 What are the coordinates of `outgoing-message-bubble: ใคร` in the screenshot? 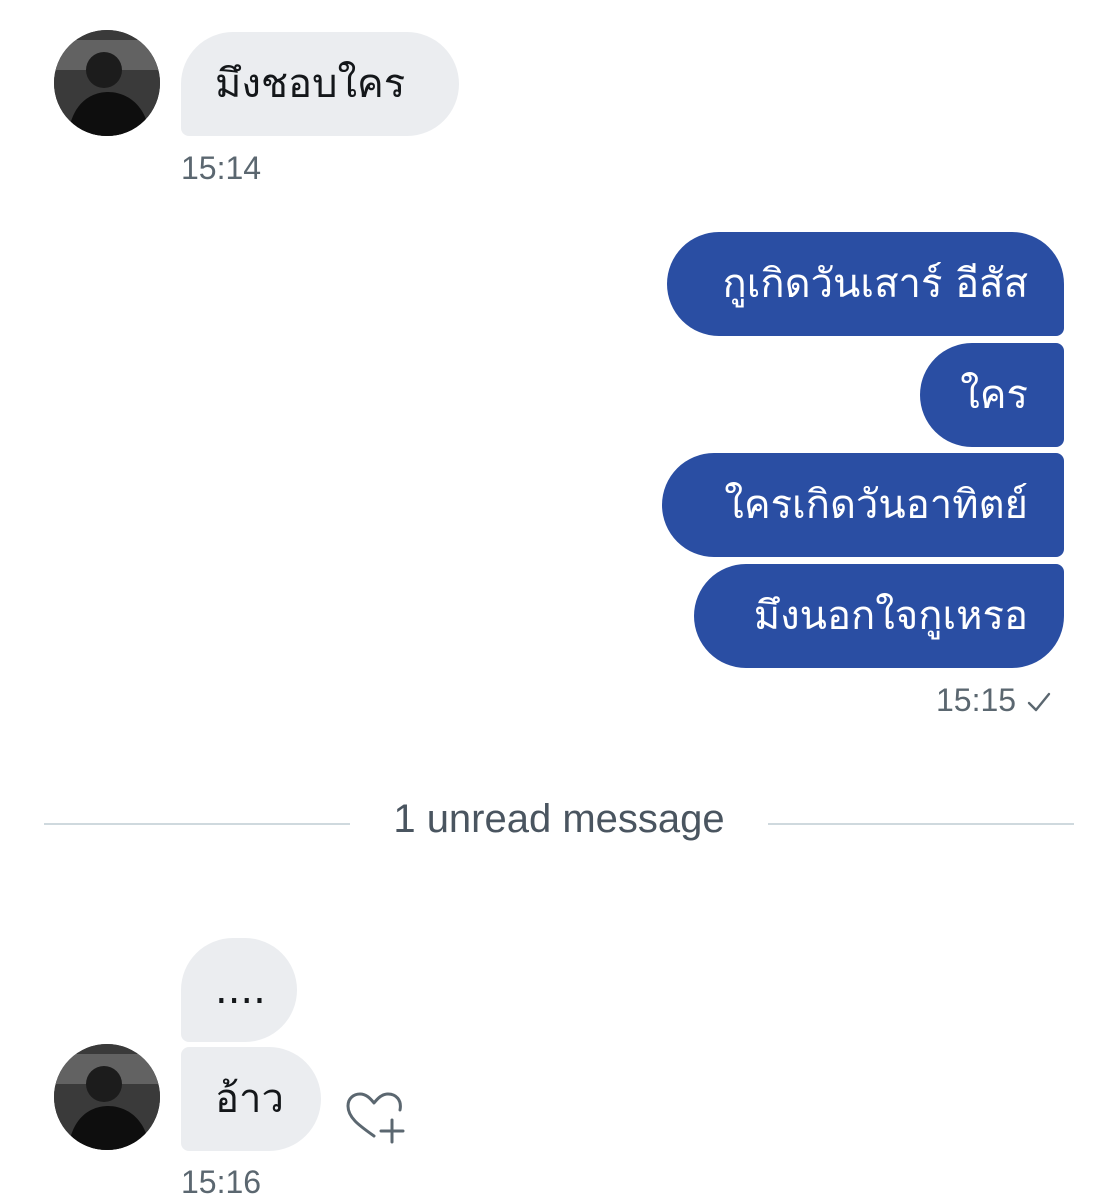 It's located at (992, 395).